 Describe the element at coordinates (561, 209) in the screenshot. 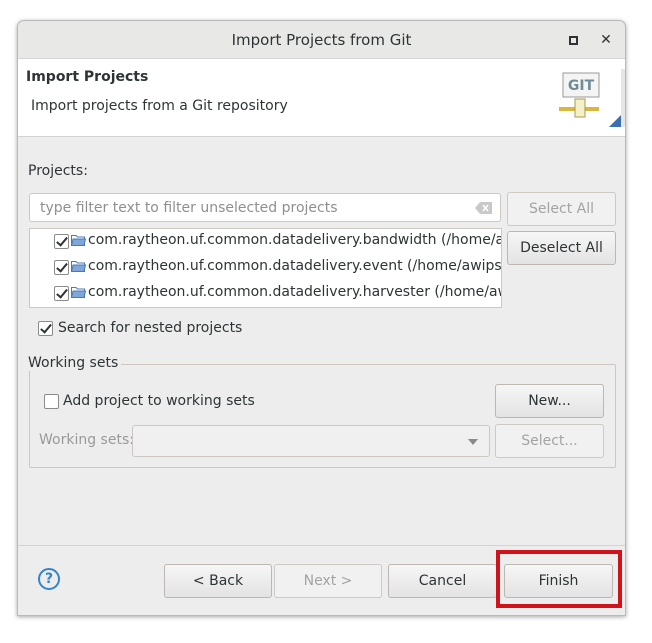

I see `select-all-button: Select All` at that location.